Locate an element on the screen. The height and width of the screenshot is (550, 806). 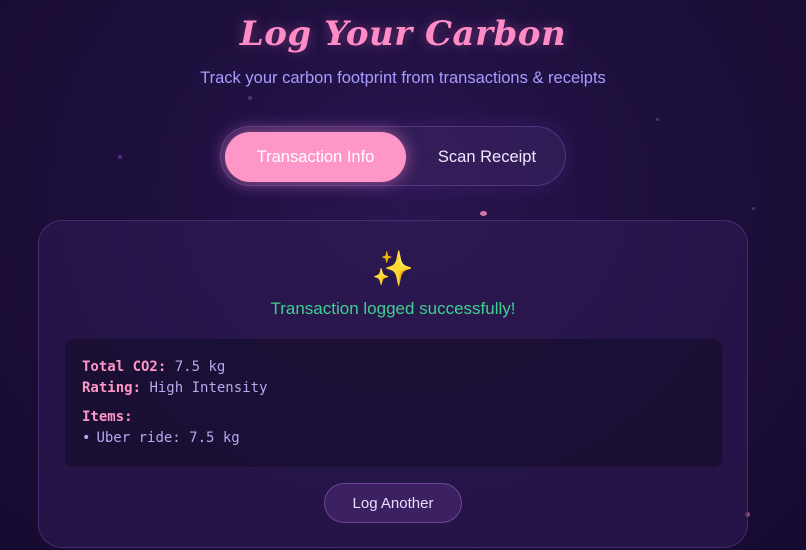
log-another-button: Log Another is located at coordinates (393, 503).